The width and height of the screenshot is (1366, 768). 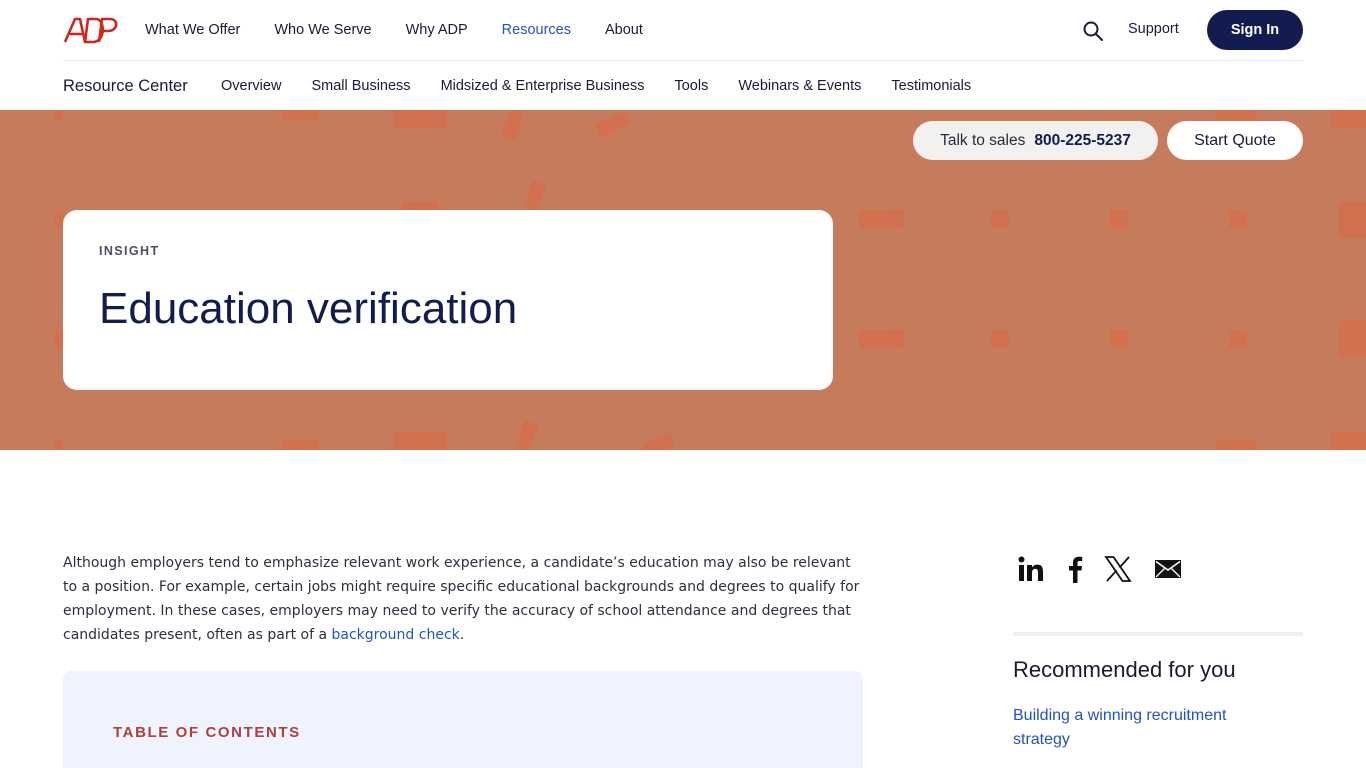 What do you see at coordinates (125, 86) in the screenshot?
I see `resource-center-title: Resource Center` at bounding box center [125, 86].